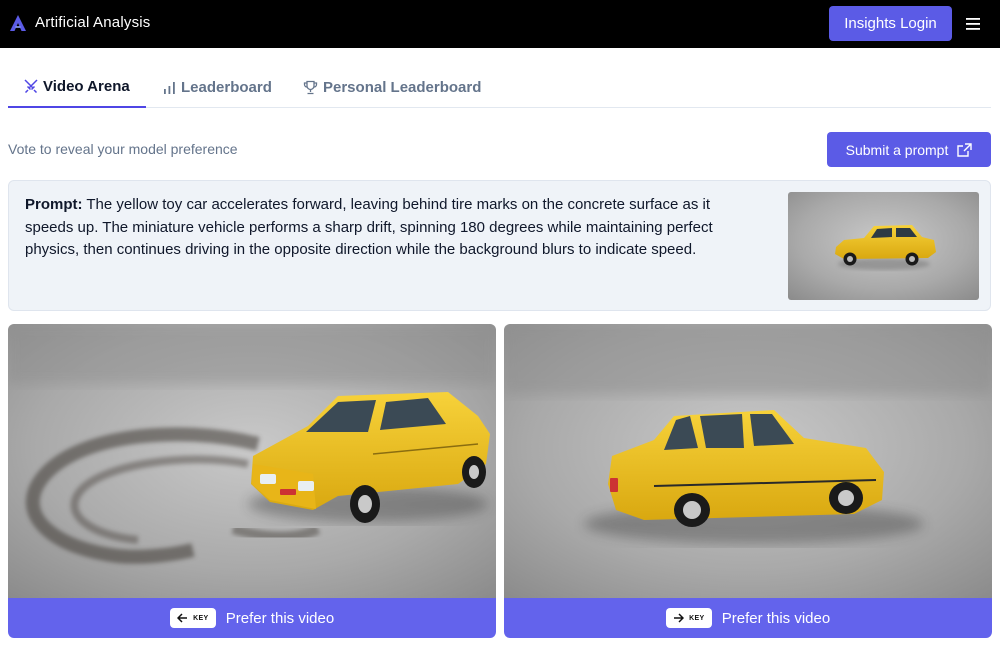 The image size is (1000, 645). I want to click on tab-video-arena: Video Arena, so click(77, 87).